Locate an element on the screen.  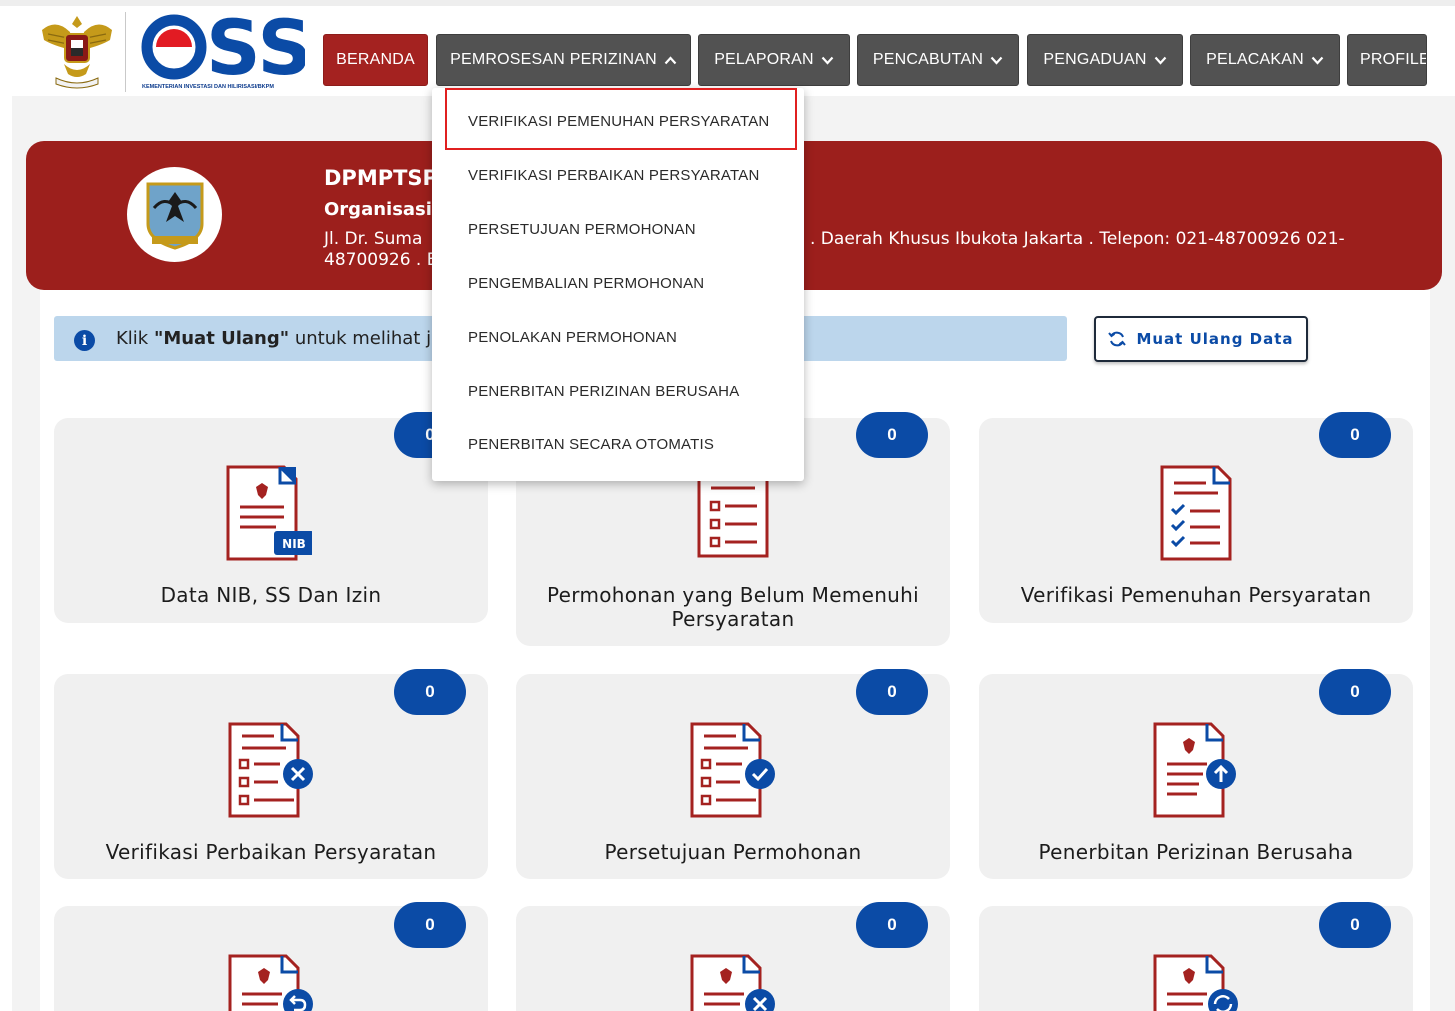
agency-organization: Organisasi is located at coordinates (378, 209).